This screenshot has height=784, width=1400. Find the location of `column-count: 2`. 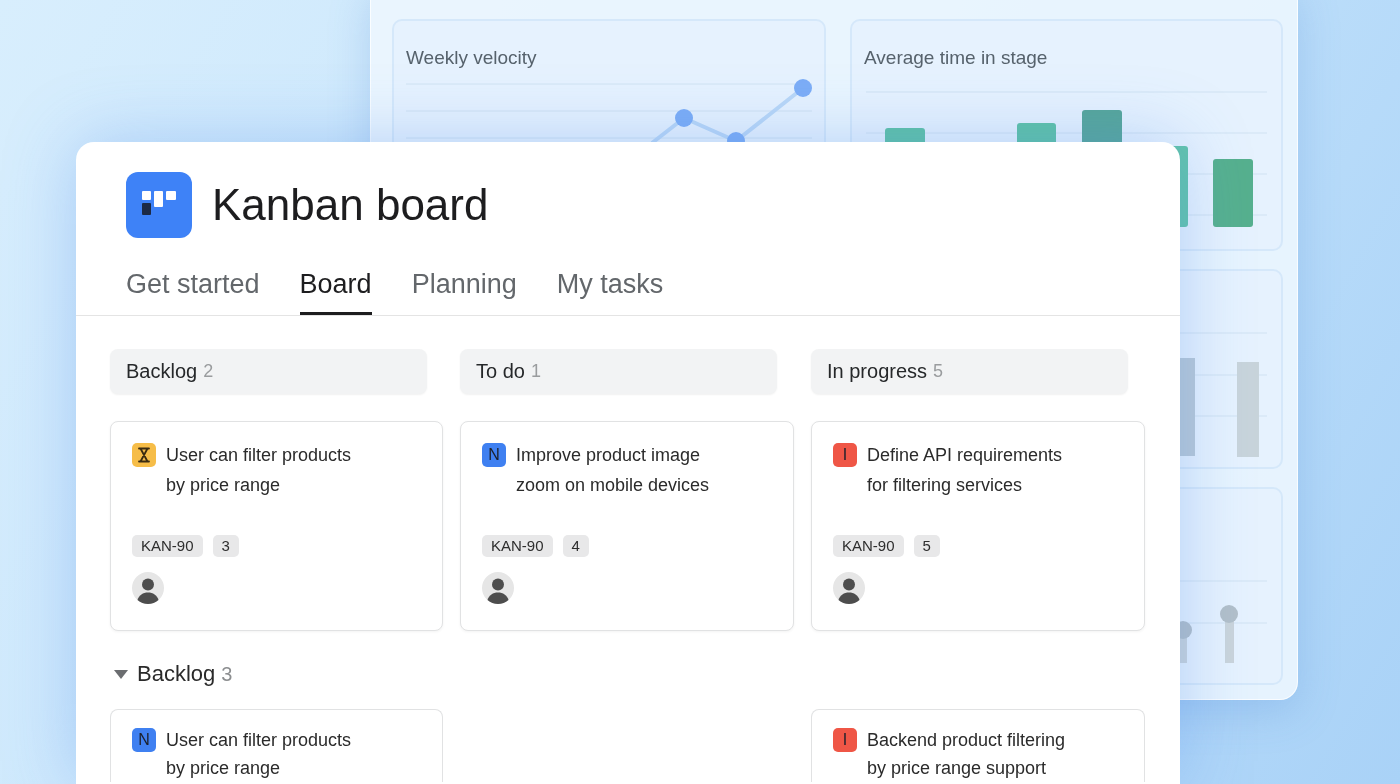

column-count: 2 is located at coordinates (208, 371).